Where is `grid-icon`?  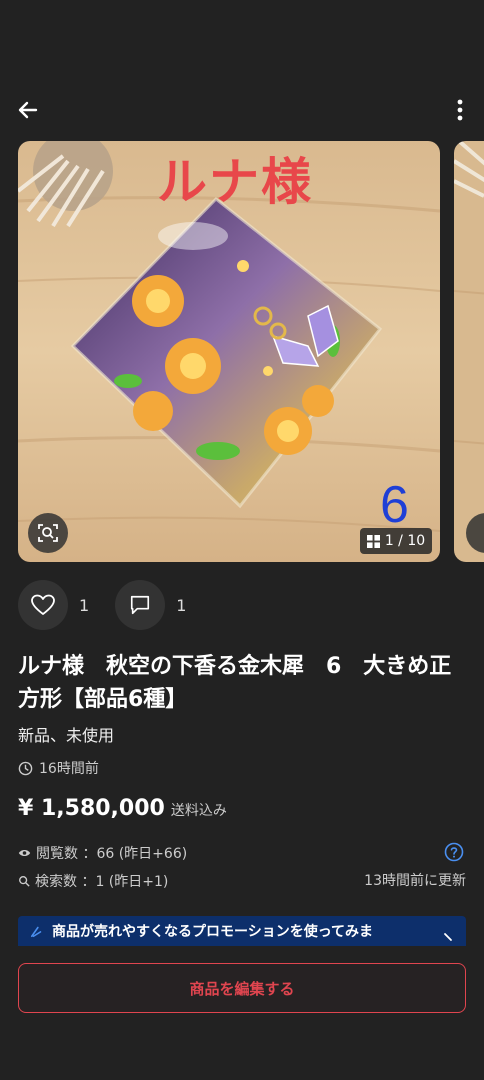
grid-icon is located at coordinates (373, 541).